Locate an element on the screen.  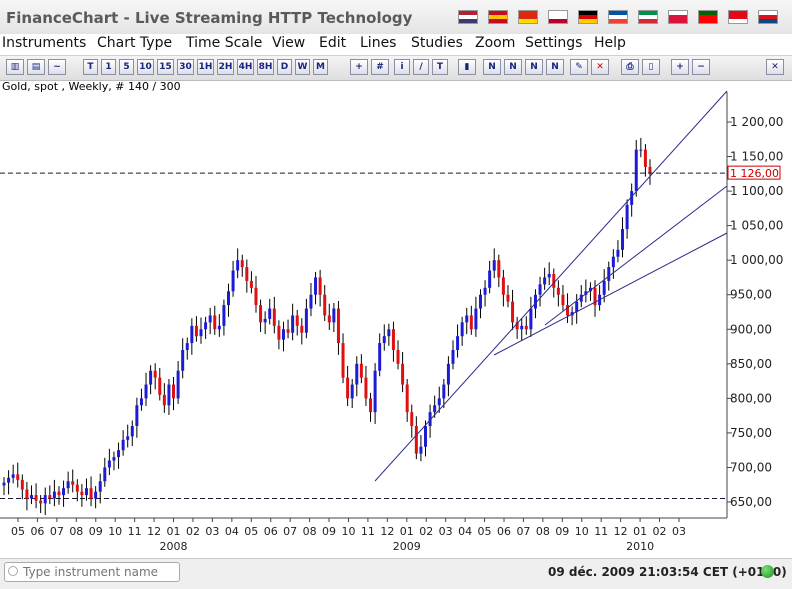
x-tick-label: 08 is located at coordinates (76, 531).